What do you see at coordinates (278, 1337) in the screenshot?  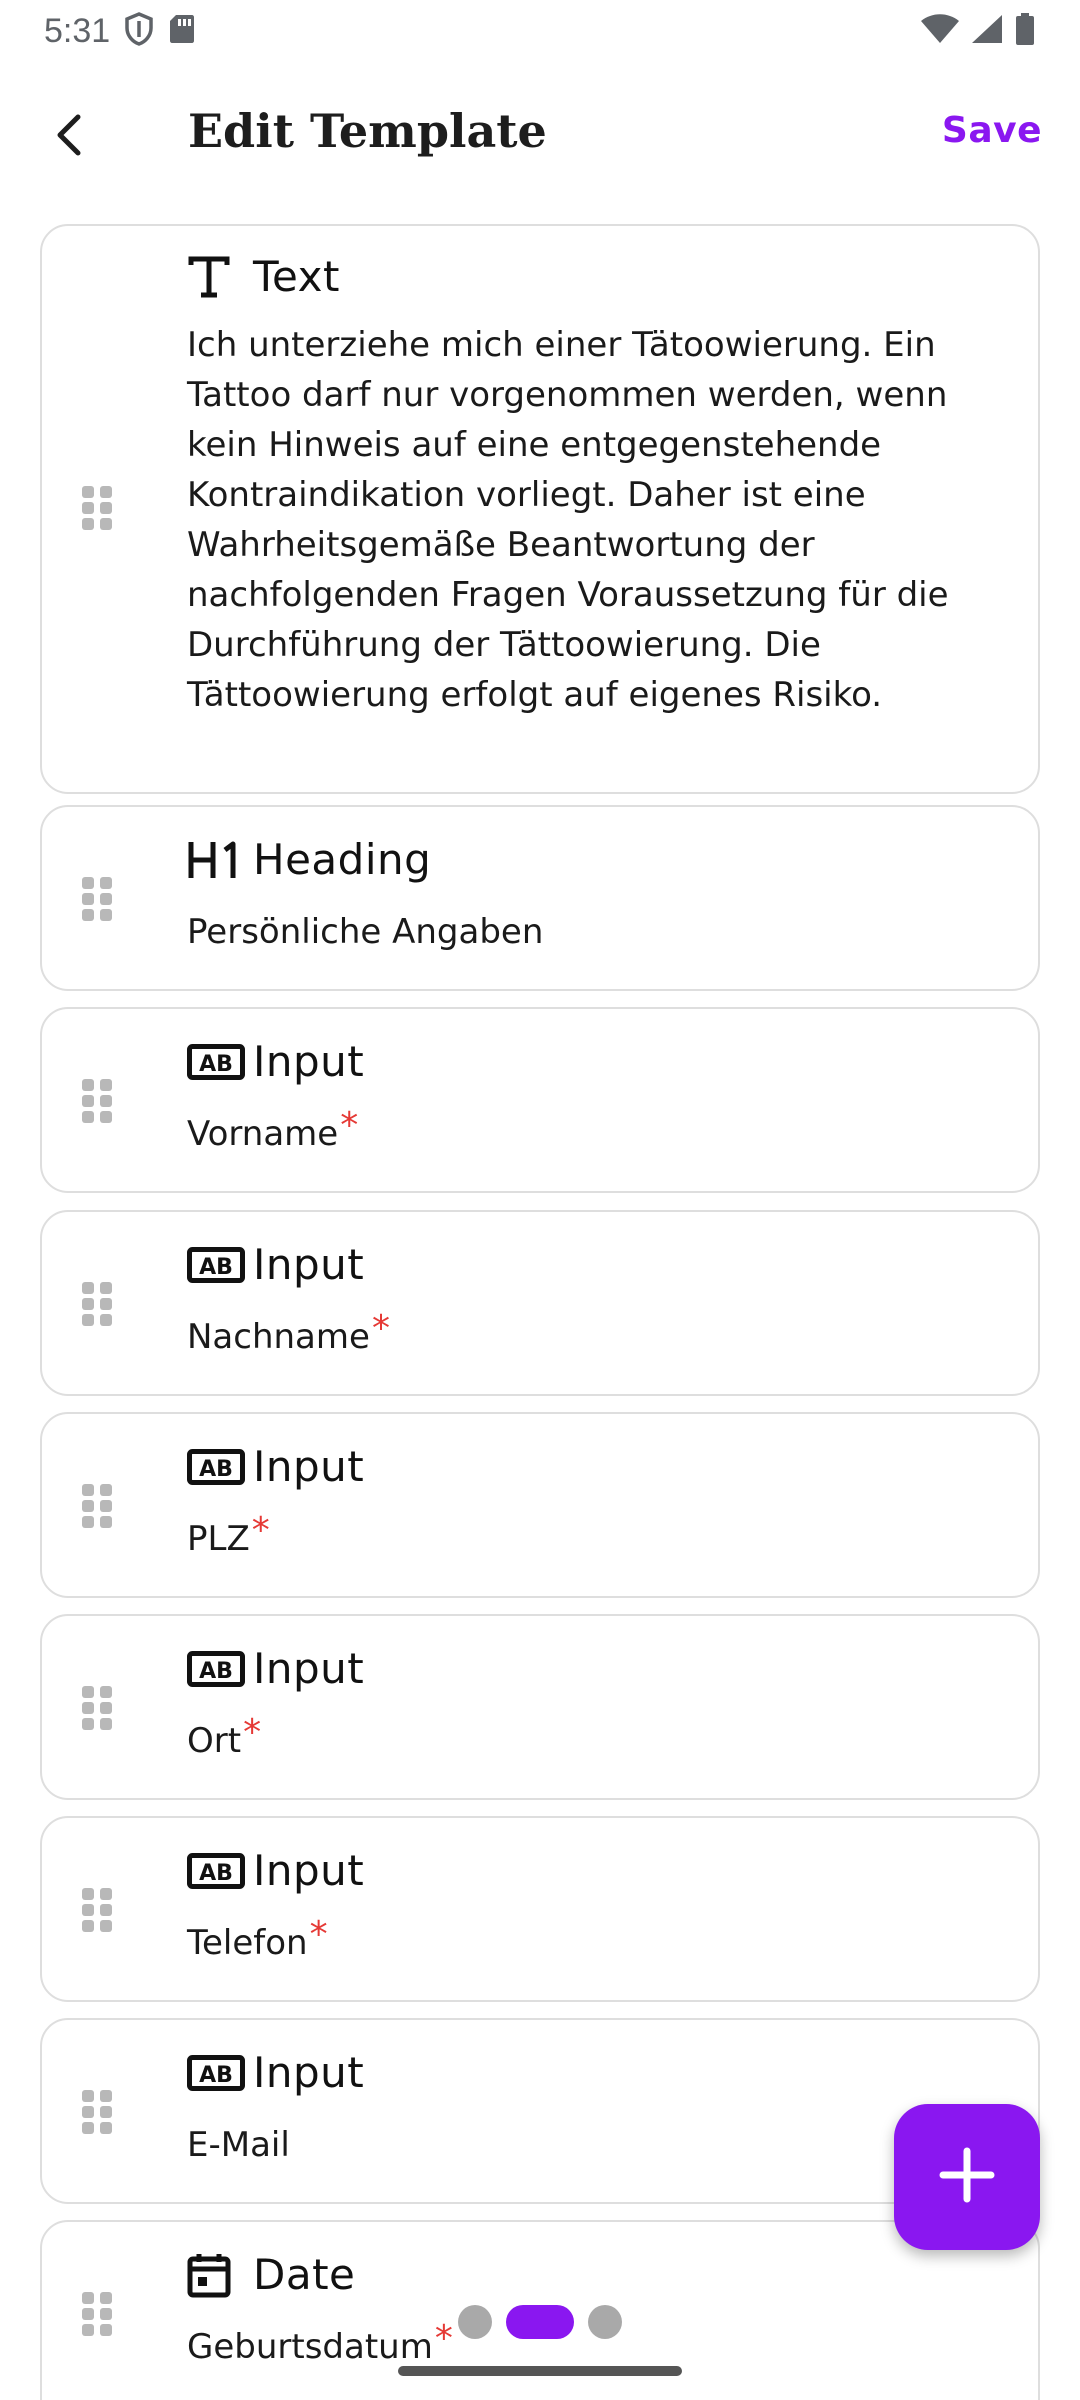 I see `field-label: Nachname` at bounding box center [278, 1337].